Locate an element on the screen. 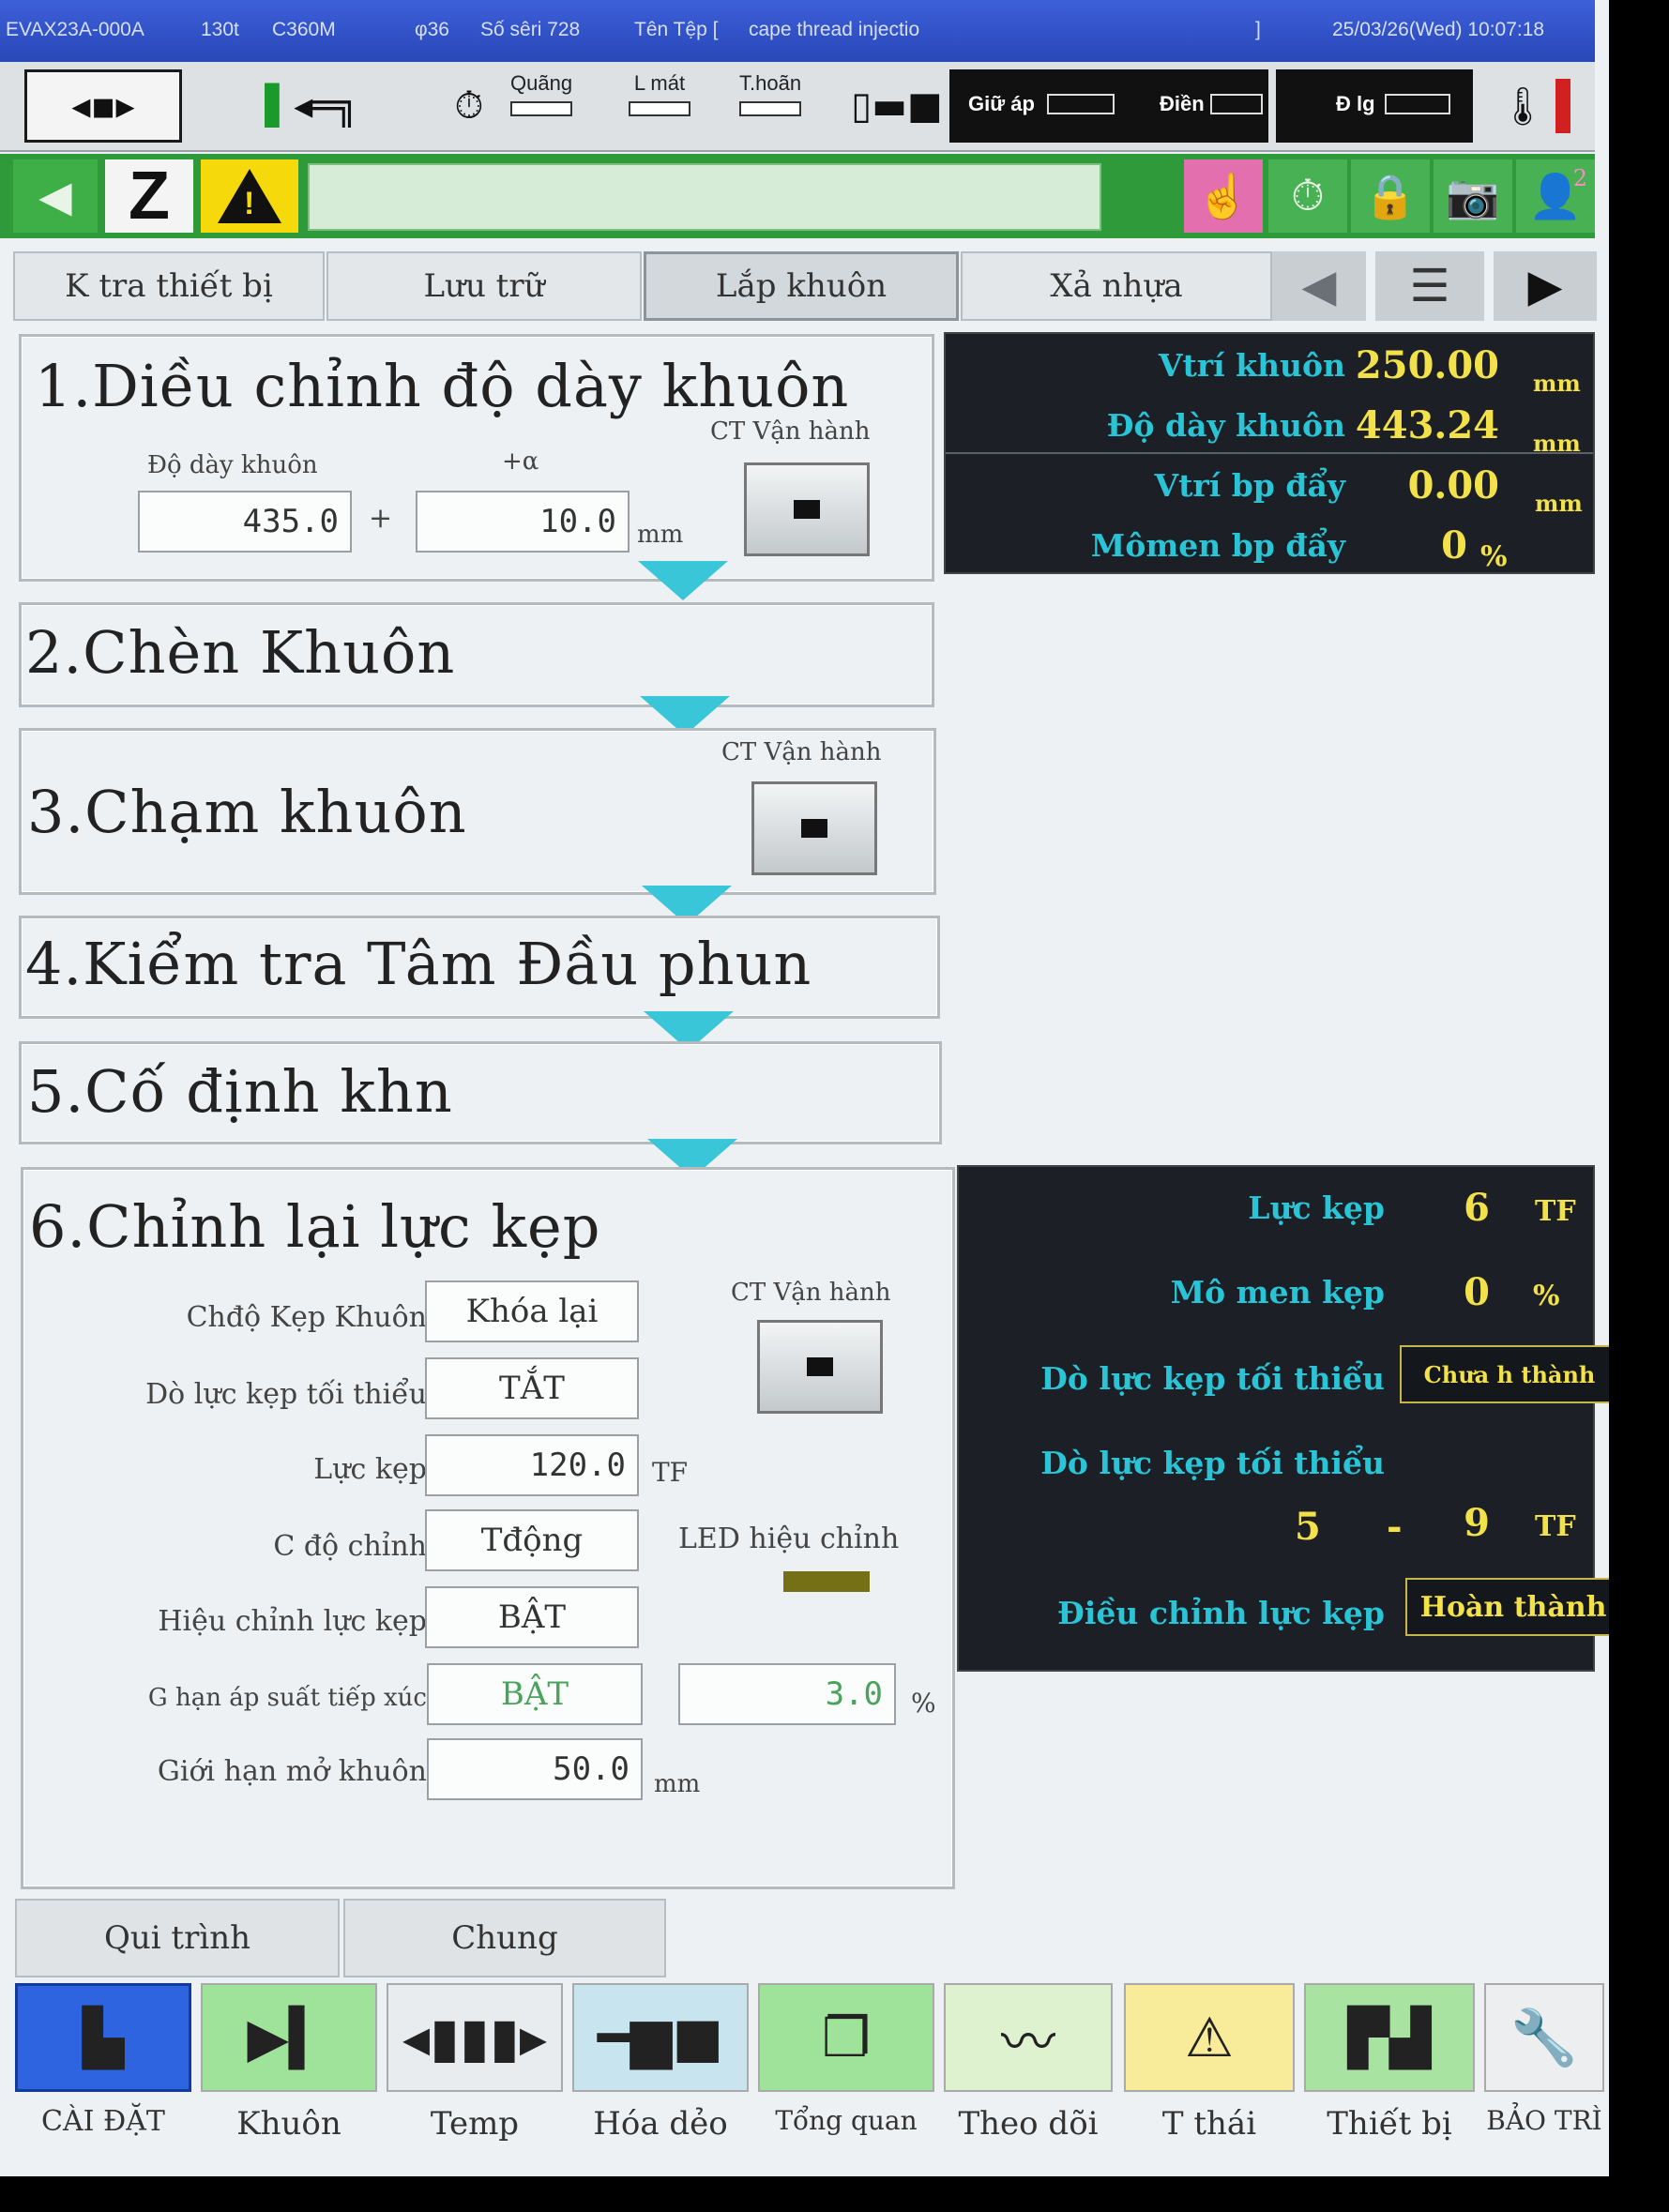 This screenshot has height=2212, width=1669. contact-pressure-limit-label: G hạn áp suất tiếp xúc is located at coordinates (287, 1698).